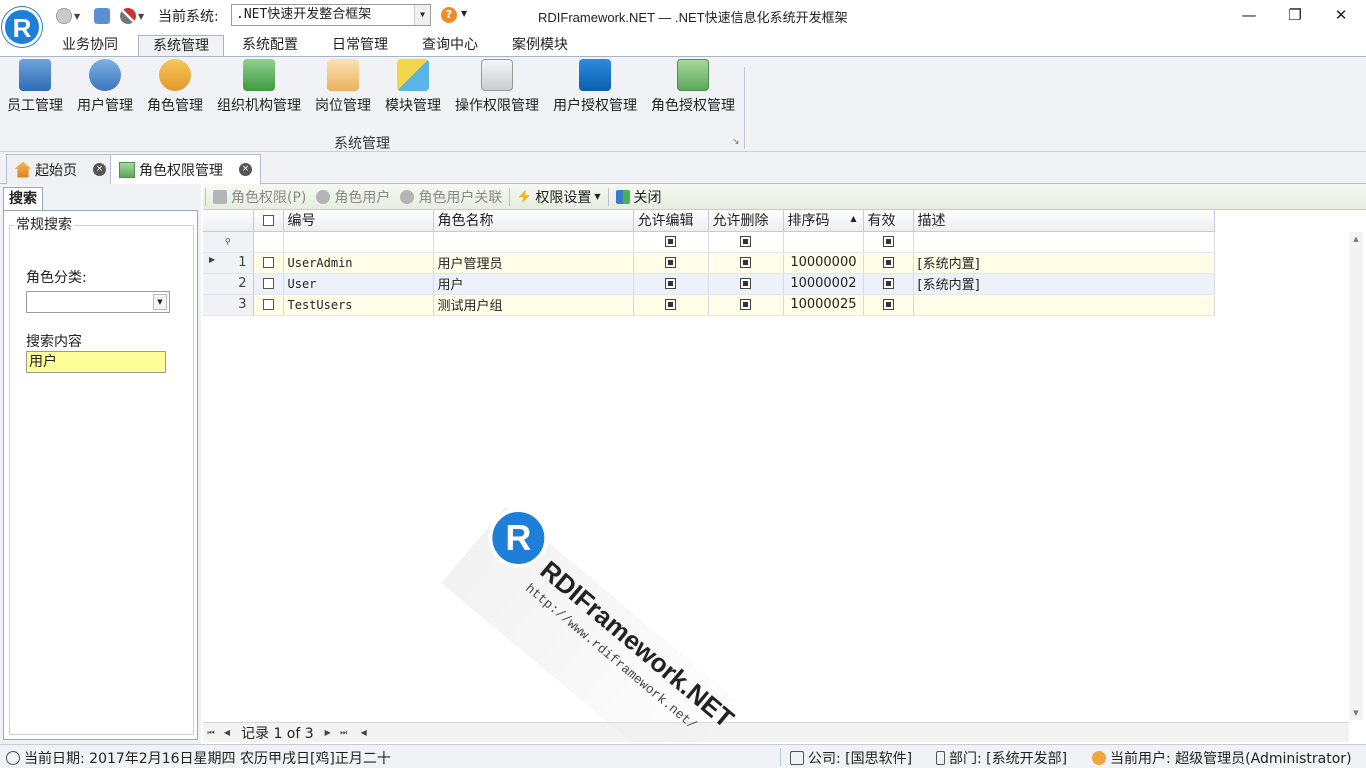 The height and width of the screenshot is (768, 1366). What do you see at coordinates (364, 732) in the screenshot?
I see `scroll-left-icon: ◀` at bounding box center [364, 732].